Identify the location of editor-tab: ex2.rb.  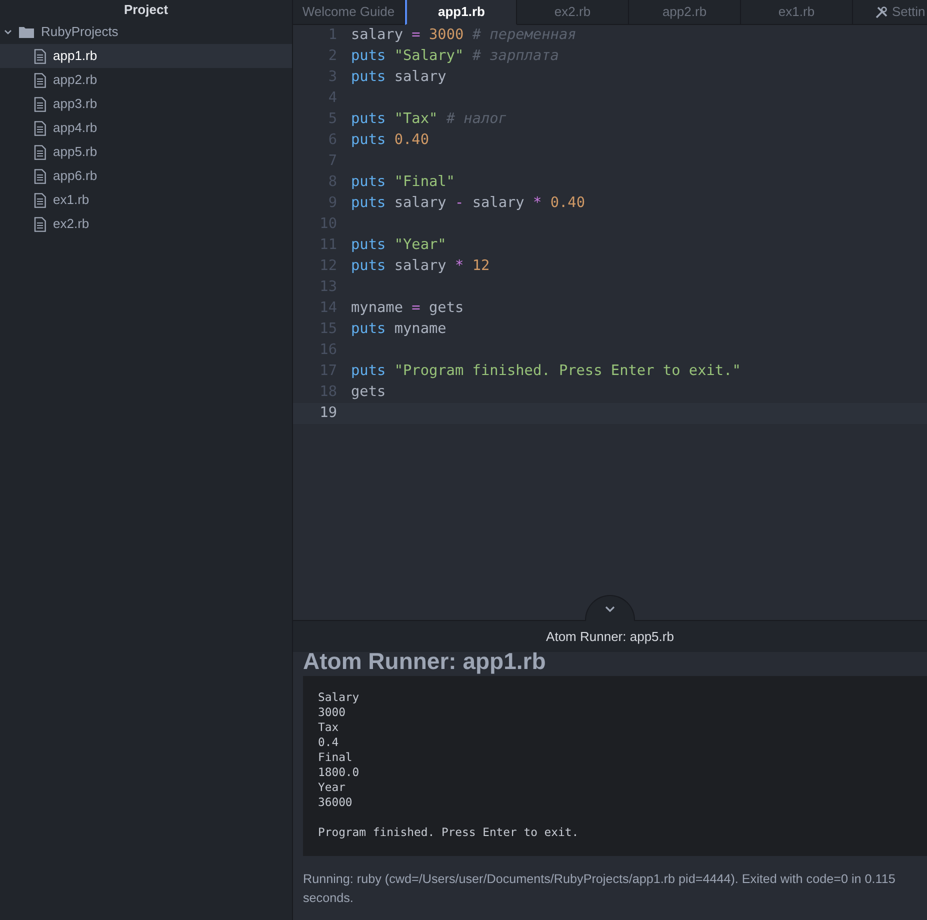
(573, 12).